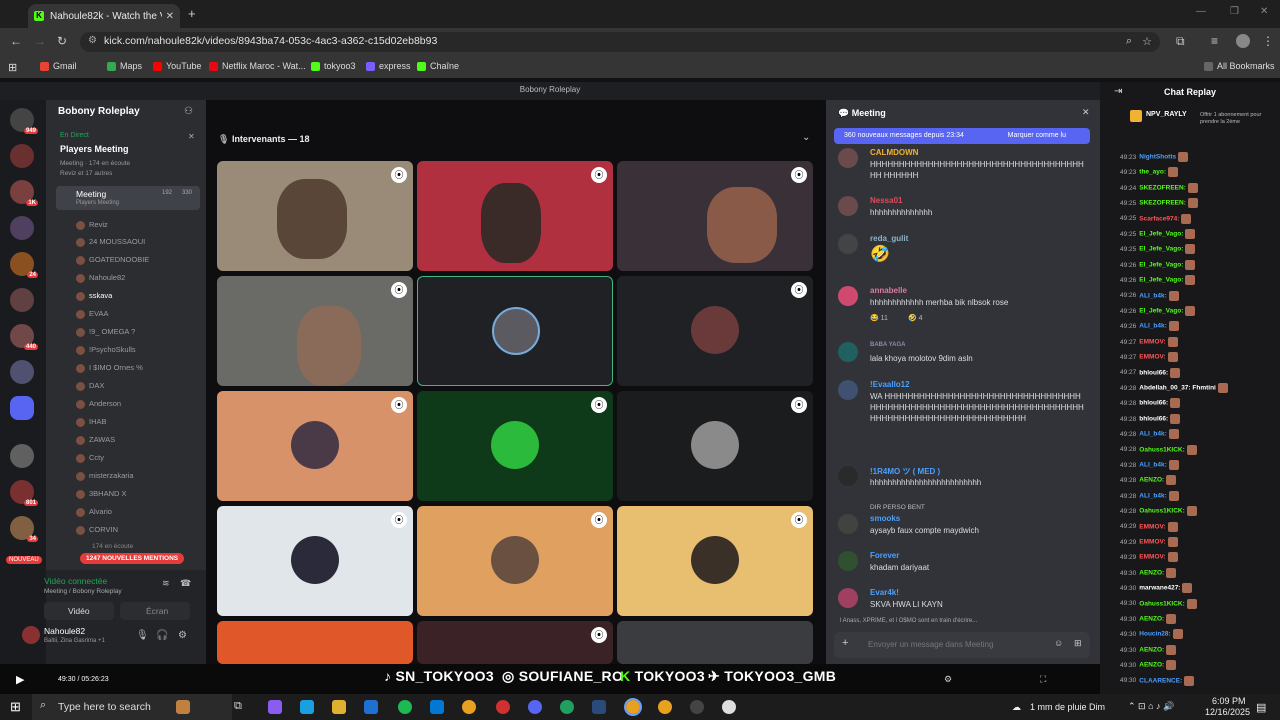 The width and height of the screenshot is (1280, 720). Describe the element at coordinates (503, 707) in the screenshot. I see `app-icon` at that location.